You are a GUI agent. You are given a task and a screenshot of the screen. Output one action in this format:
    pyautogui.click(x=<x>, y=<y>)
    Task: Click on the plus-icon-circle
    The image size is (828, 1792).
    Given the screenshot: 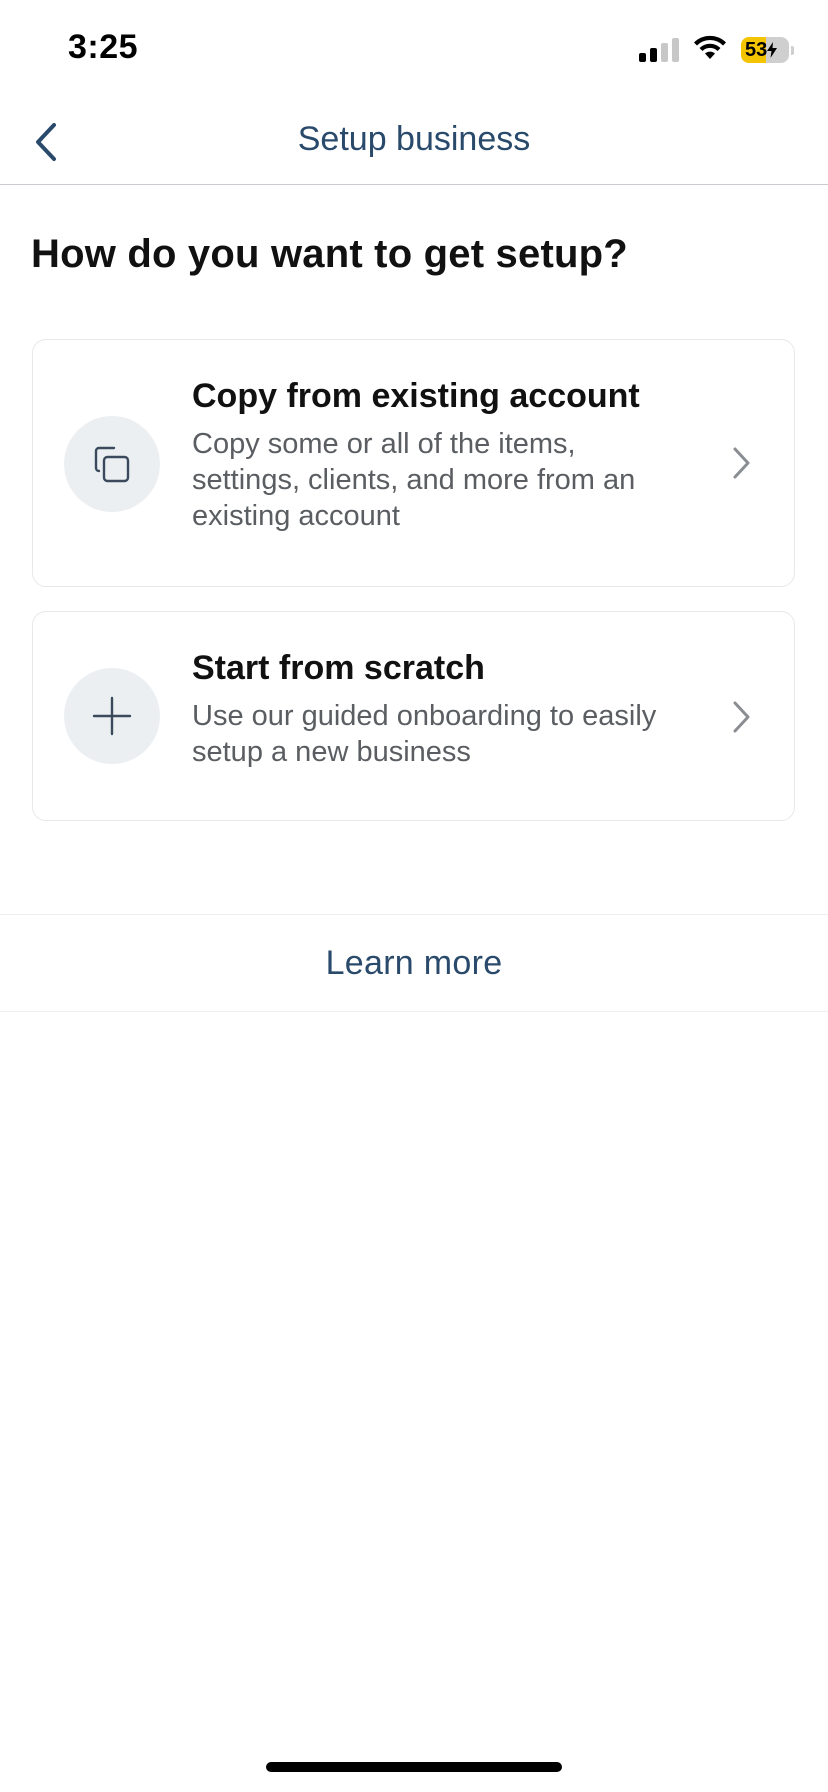 What is the action you would take?
    pyautogui.click(x=112, y=716)
    